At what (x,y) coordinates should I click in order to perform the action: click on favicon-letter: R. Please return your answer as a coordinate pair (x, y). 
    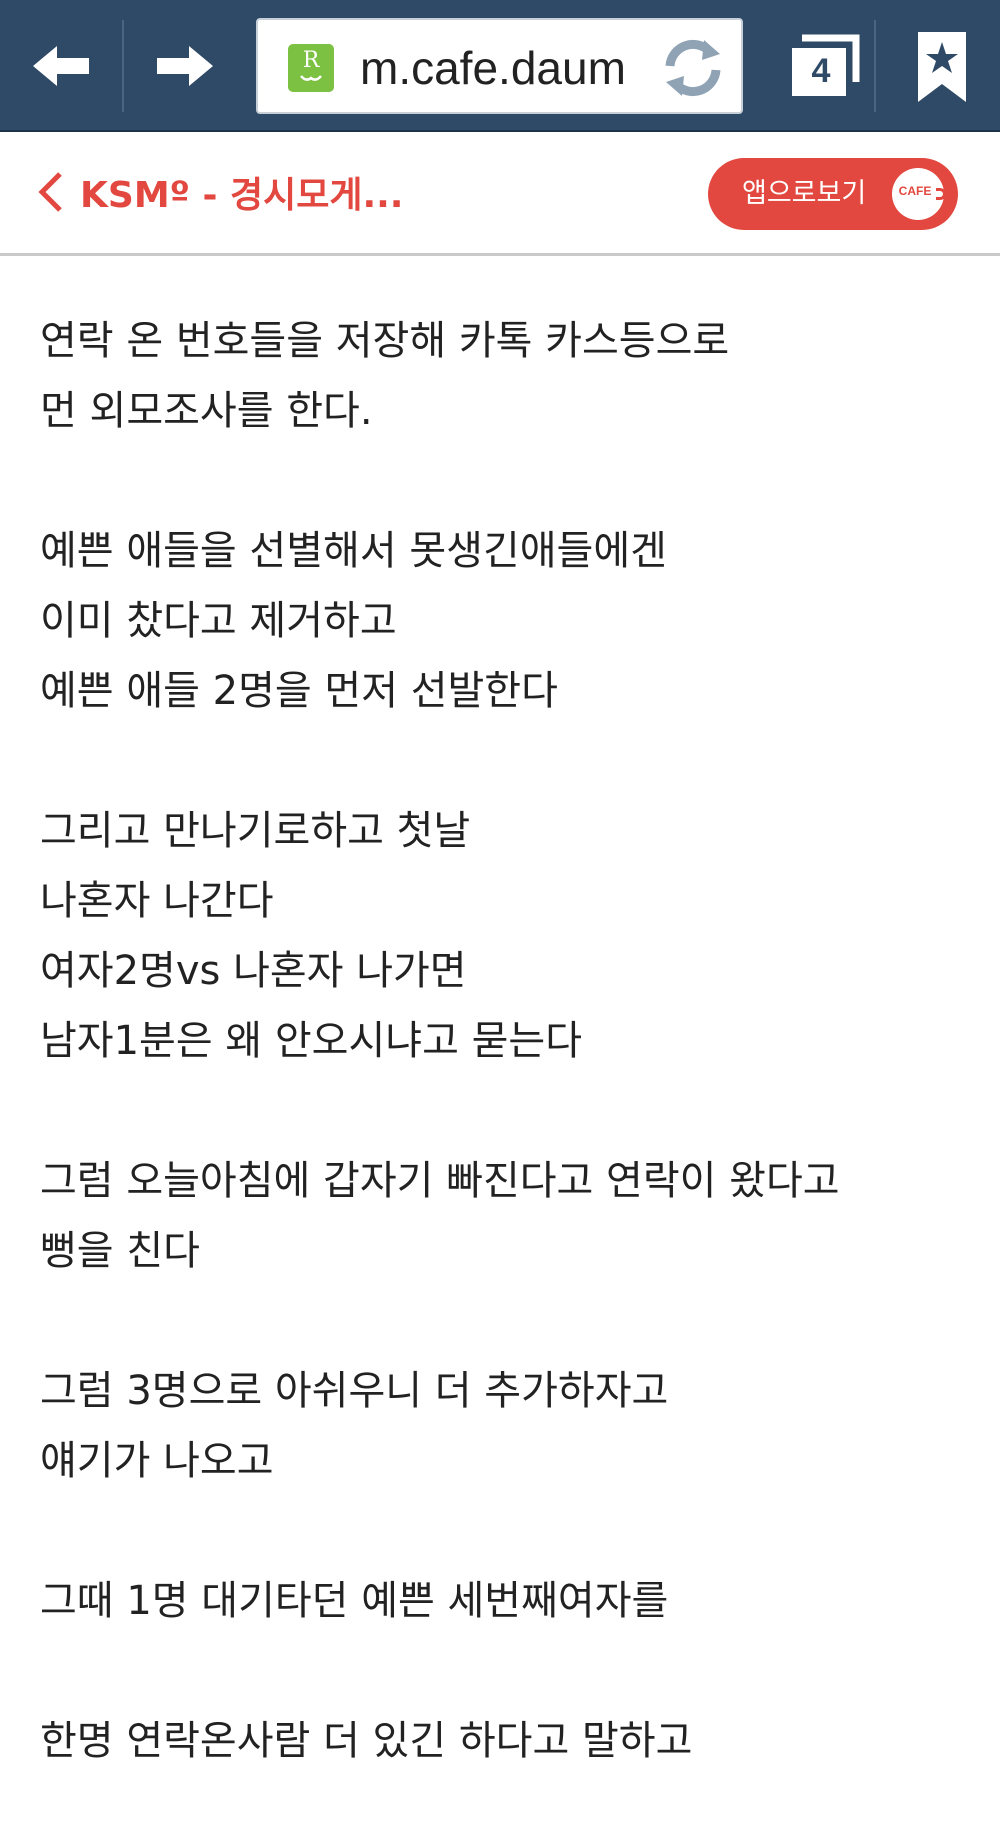
    Looking at the image, I should click on (311, 60).